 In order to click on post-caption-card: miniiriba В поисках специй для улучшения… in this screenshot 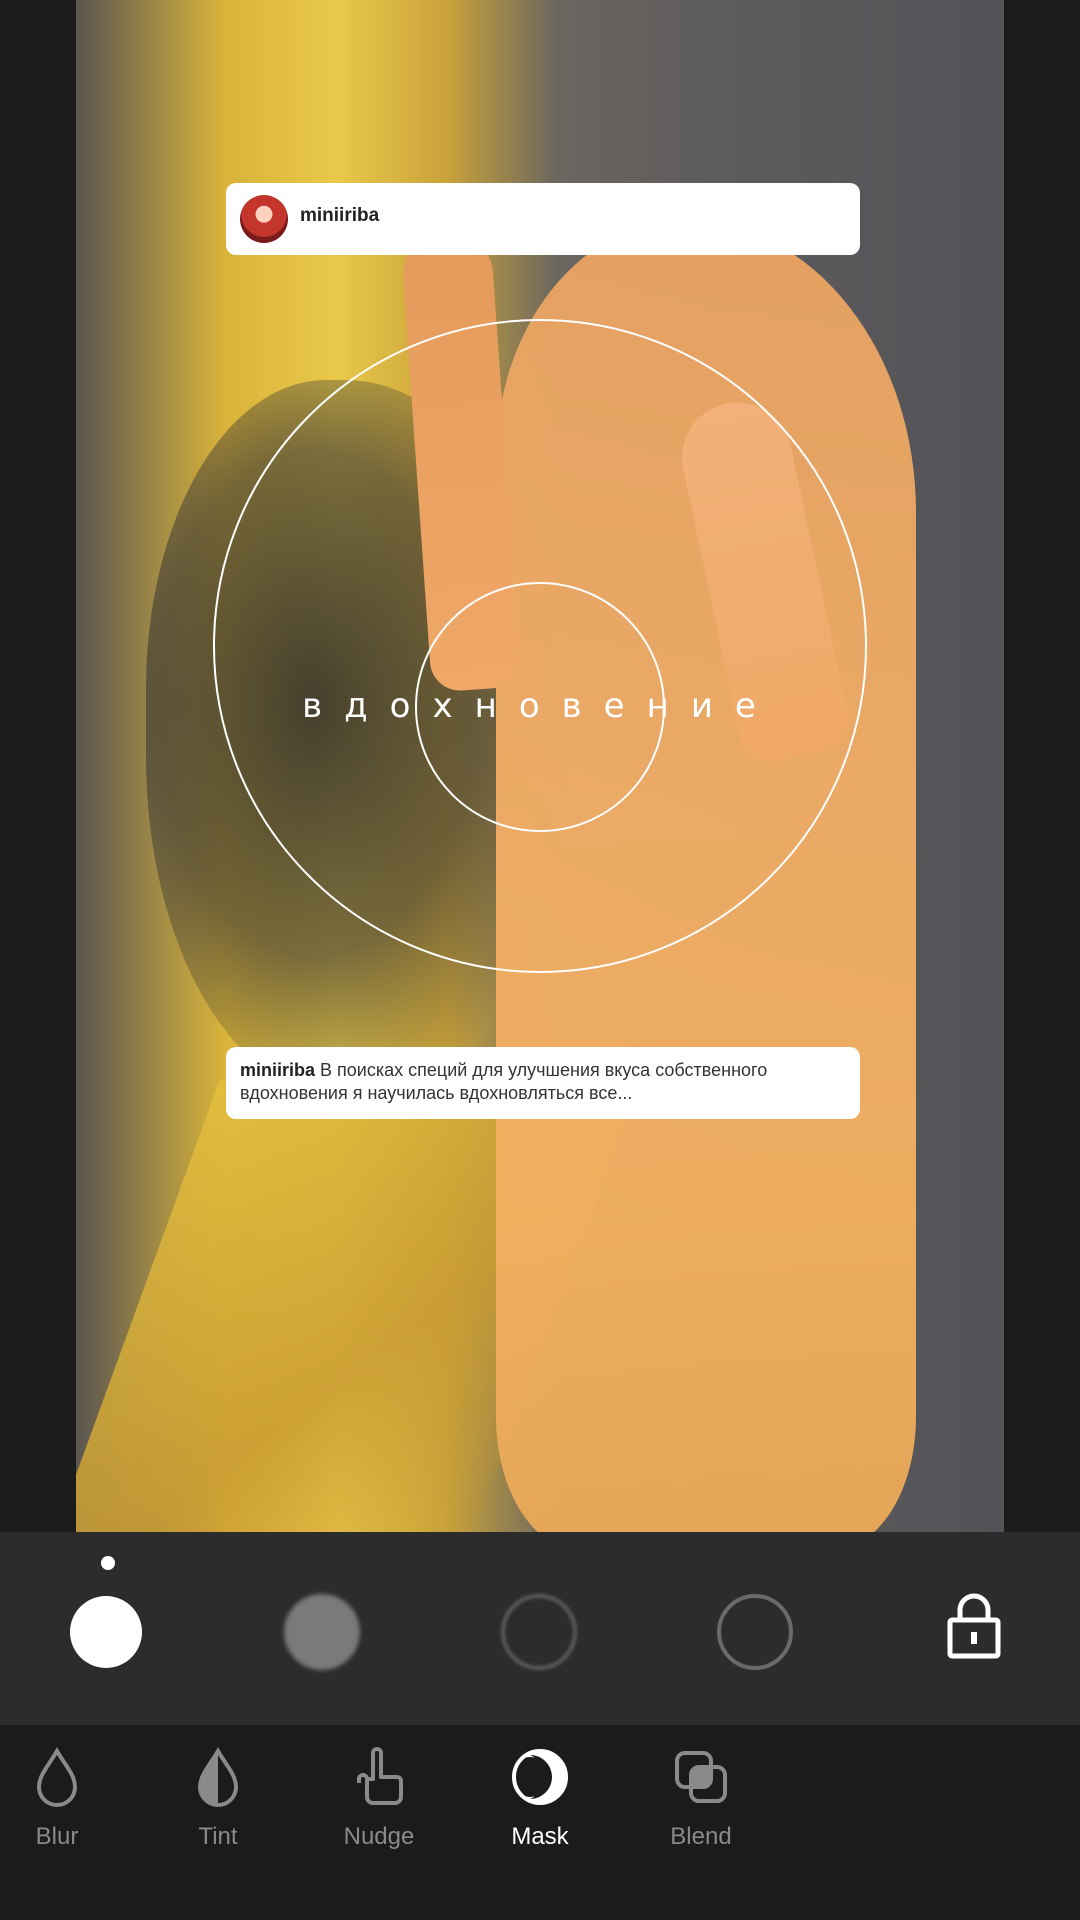, I will do `click(543, 1083)`.